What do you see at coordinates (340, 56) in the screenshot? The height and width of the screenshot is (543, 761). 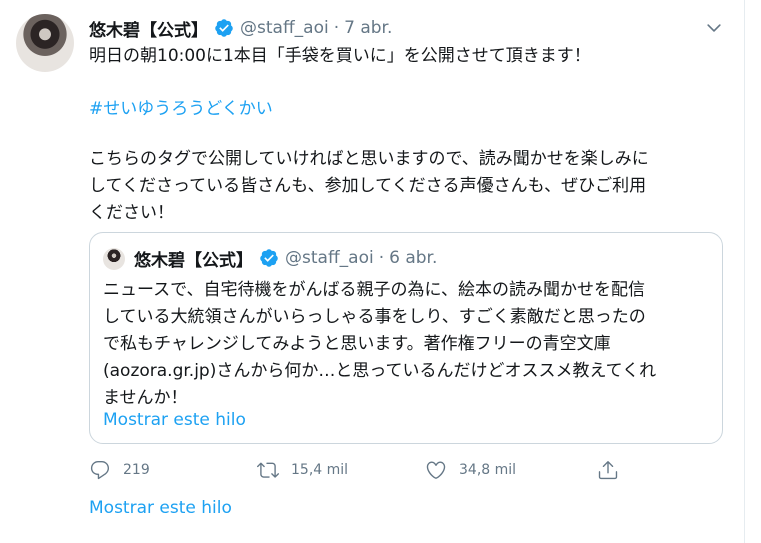 I see `tweet-text-line: 明日の朝10:00に1本目「手袋を買いに」を公開させて頂きます！` at bounding box center [340, 56].